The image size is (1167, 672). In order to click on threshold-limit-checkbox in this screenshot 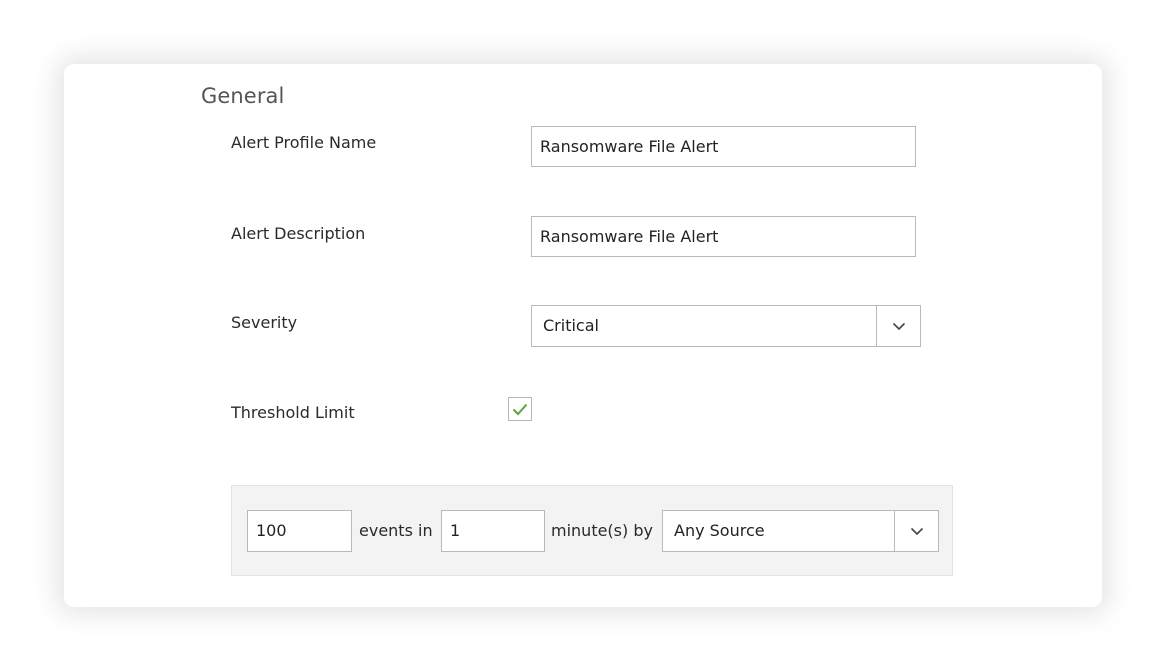, I will do `click(520, 409)`.